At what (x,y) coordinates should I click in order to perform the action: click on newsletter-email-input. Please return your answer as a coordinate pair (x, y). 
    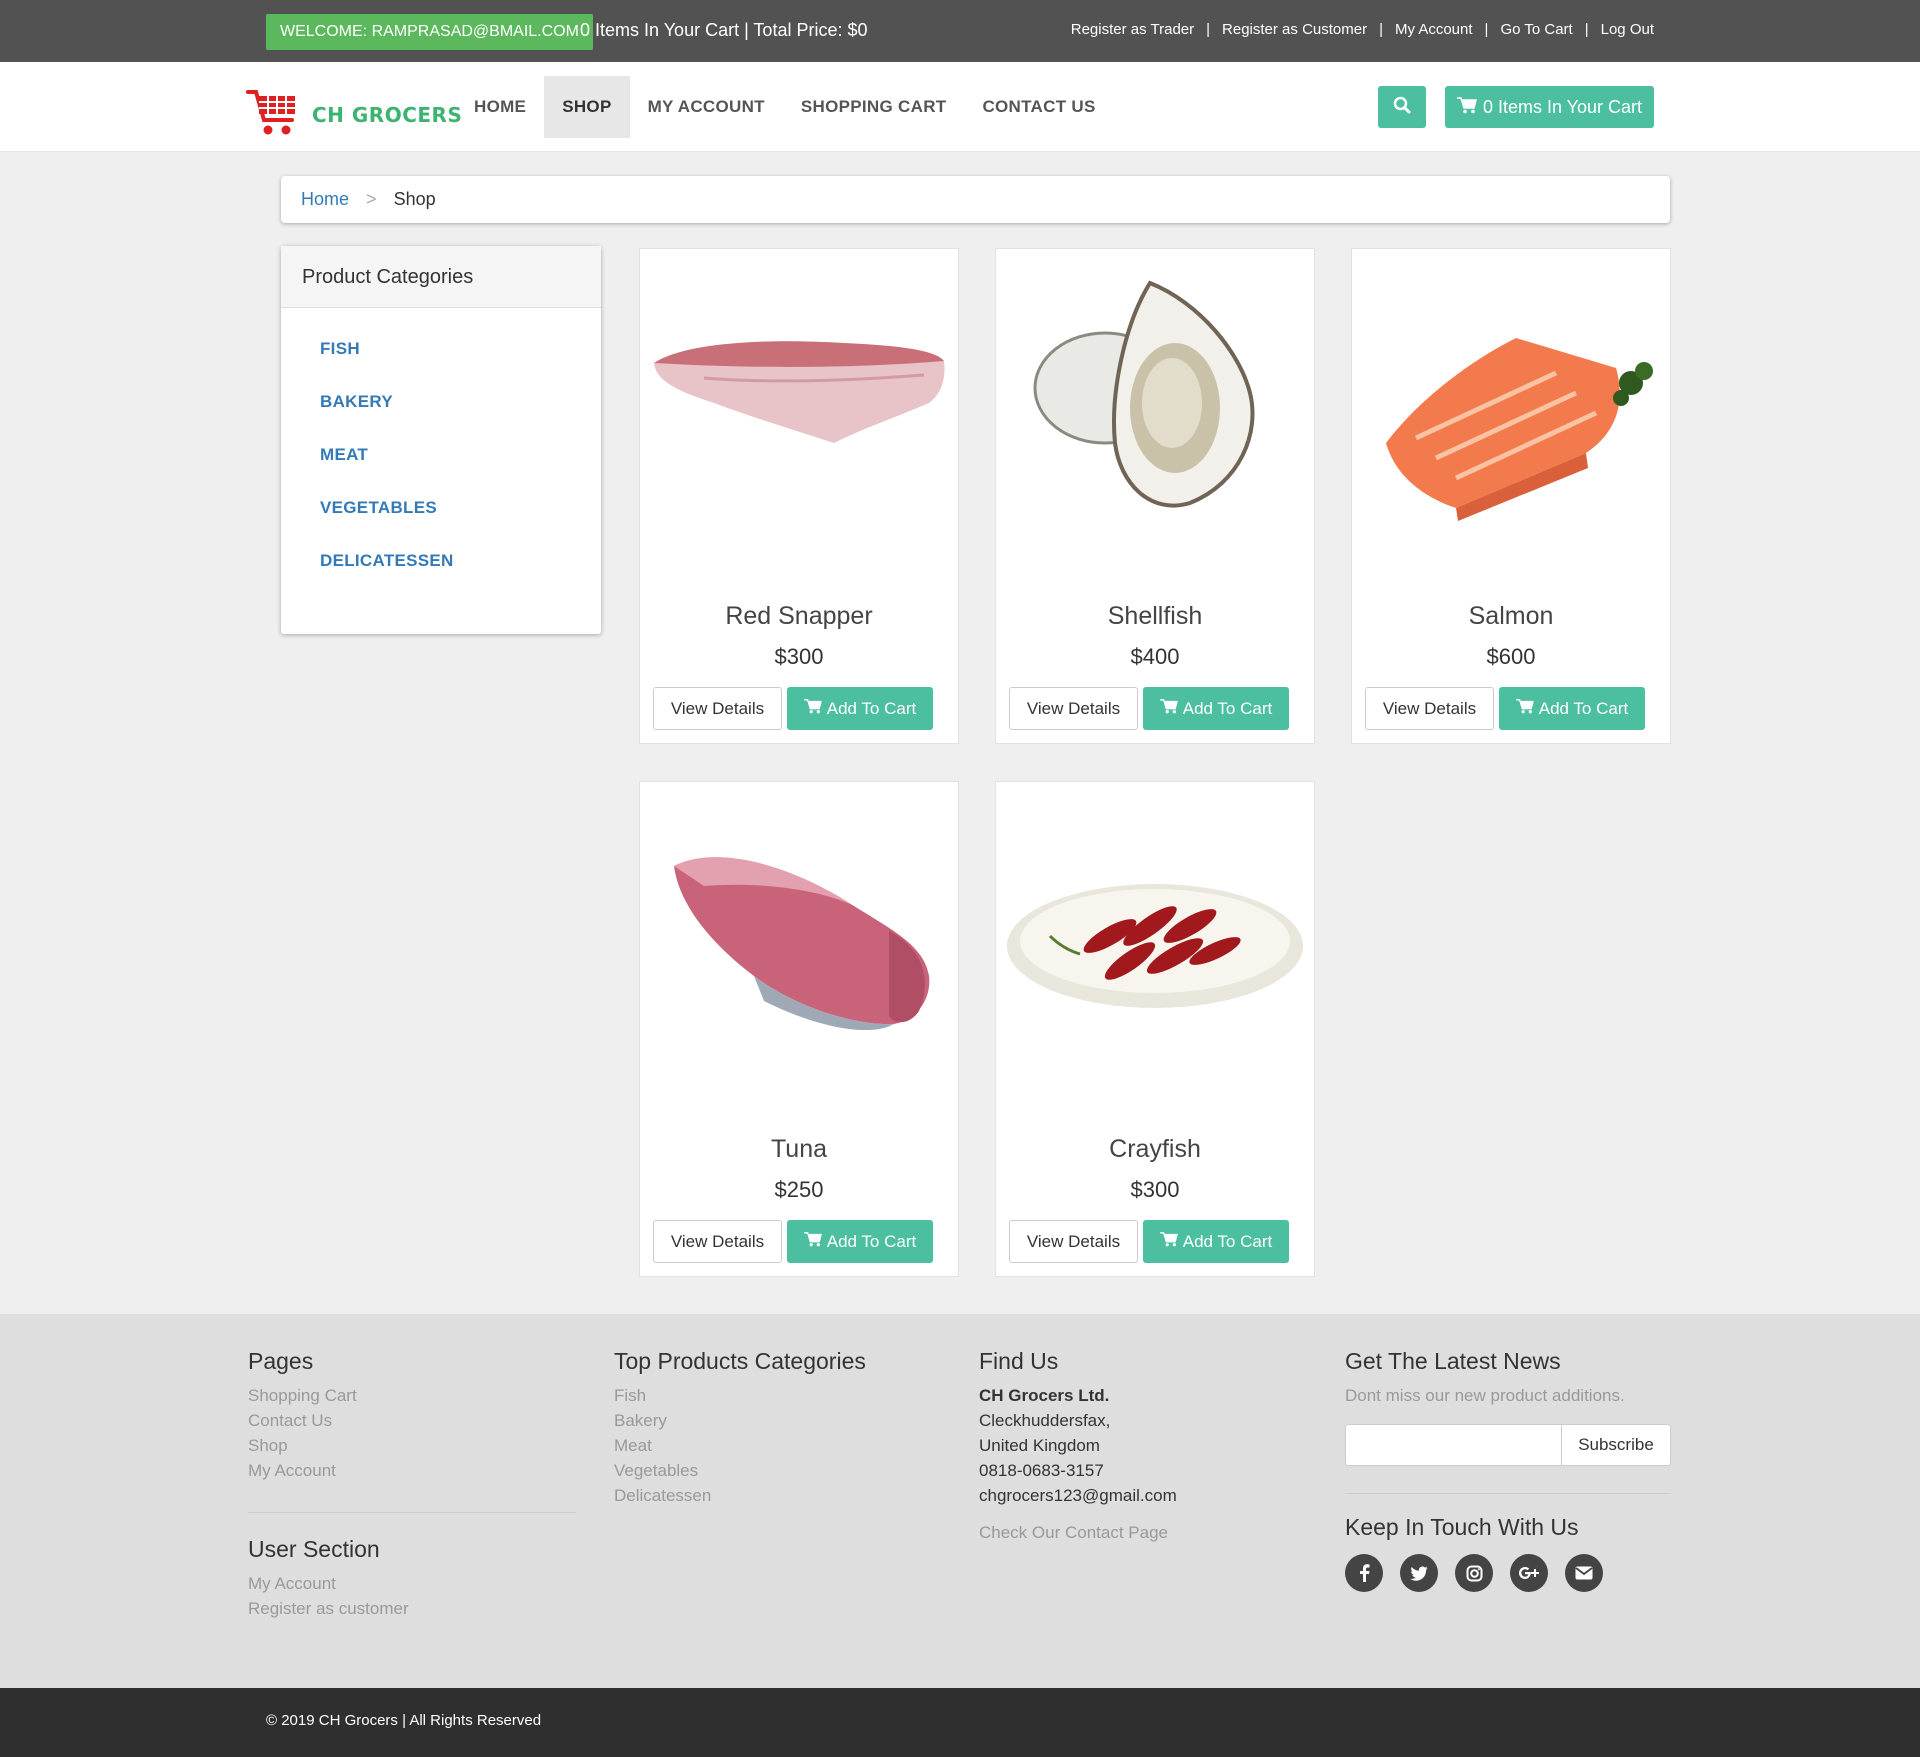
    Looking at the image, I should click on (1453, 1445).